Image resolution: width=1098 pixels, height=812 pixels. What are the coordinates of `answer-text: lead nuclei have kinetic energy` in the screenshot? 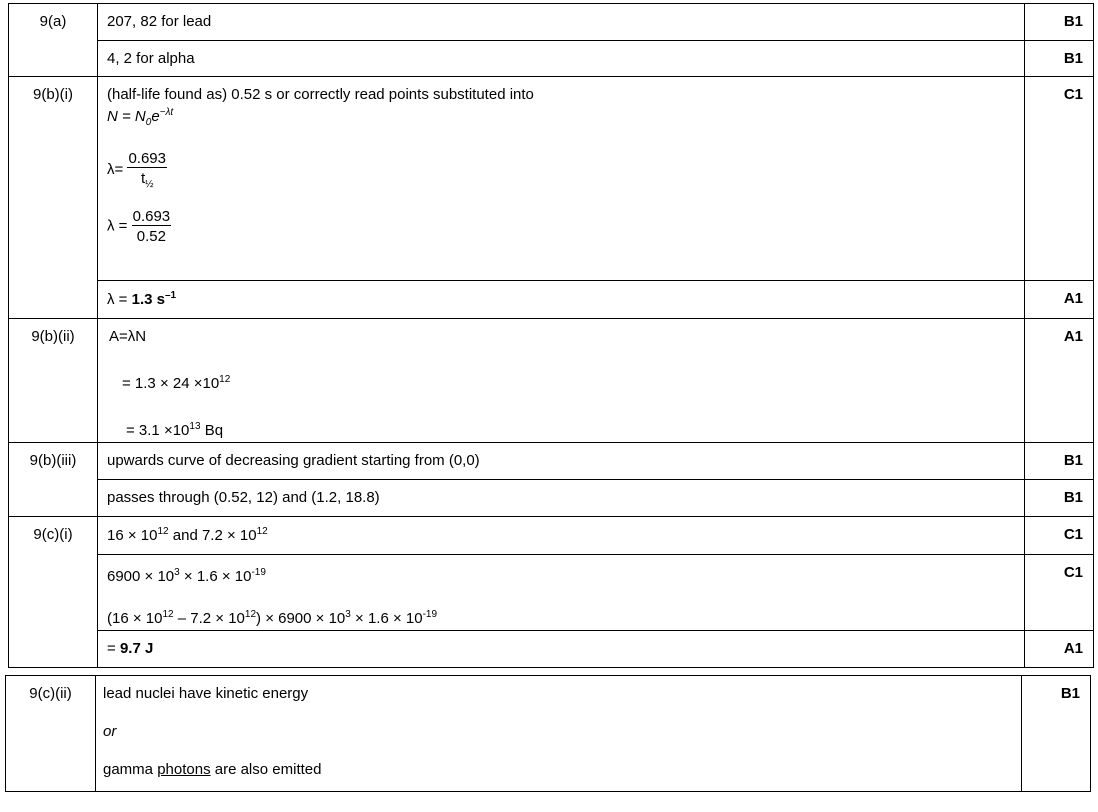 It's located at (206, 693).